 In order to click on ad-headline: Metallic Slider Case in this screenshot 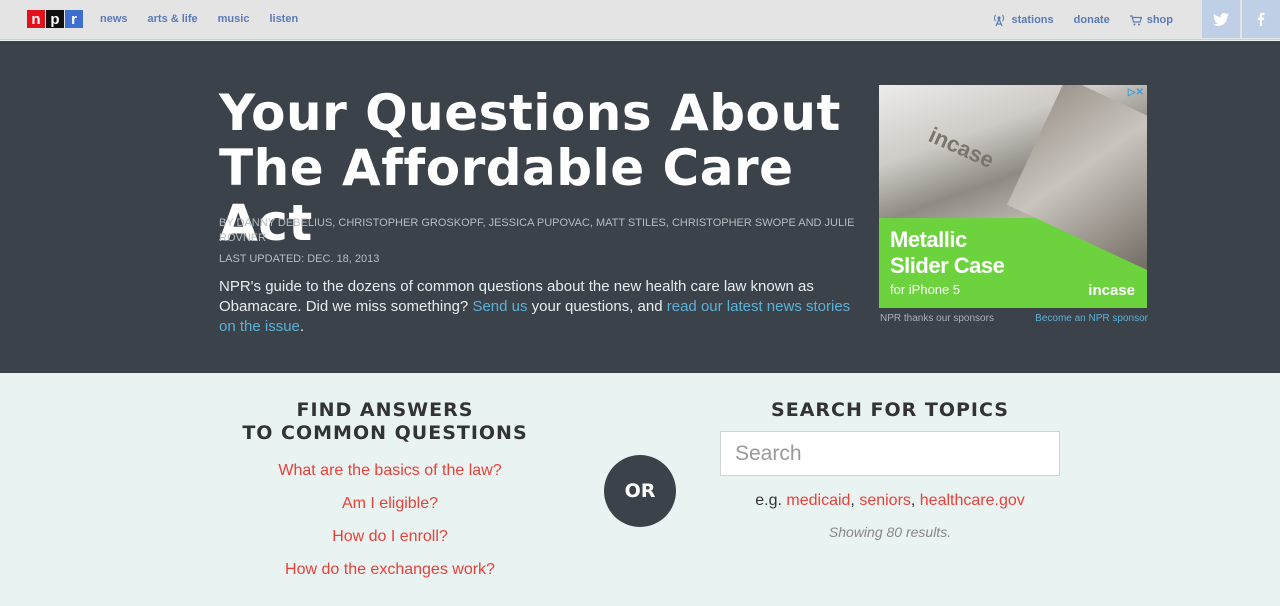, I will do `click(947, 253)`.